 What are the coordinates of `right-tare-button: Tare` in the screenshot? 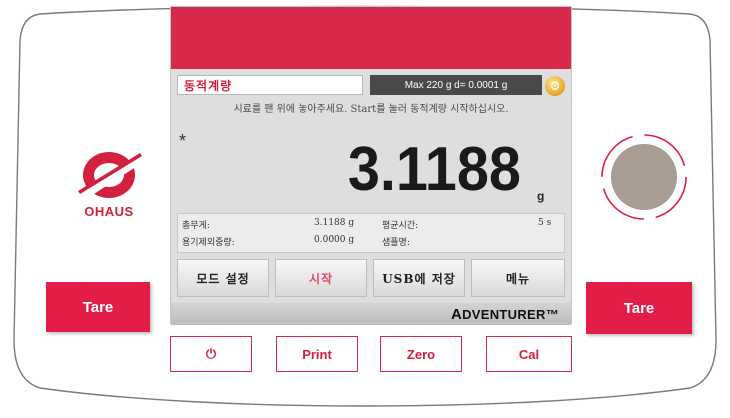 It's located at (639, 308).